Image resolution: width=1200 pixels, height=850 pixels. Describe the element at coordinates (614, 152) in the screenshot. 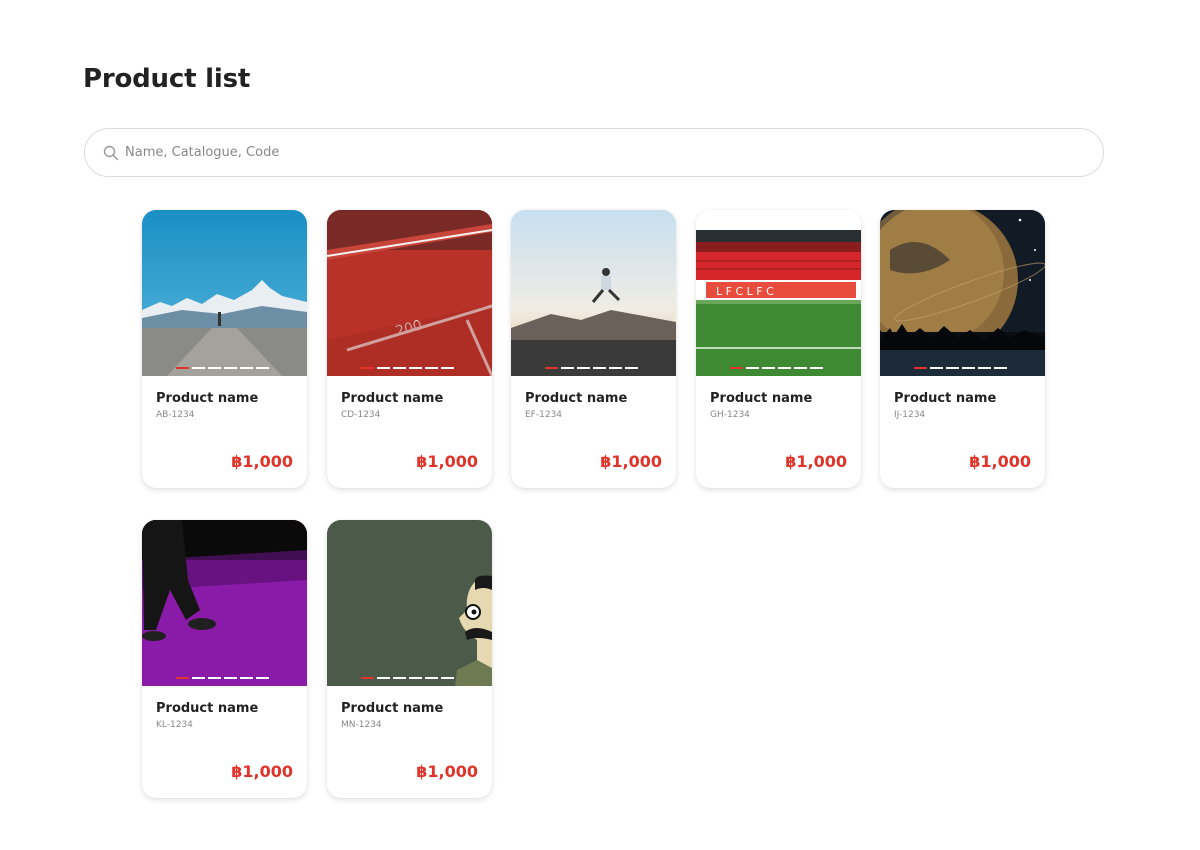

I see `search-input` at that location.